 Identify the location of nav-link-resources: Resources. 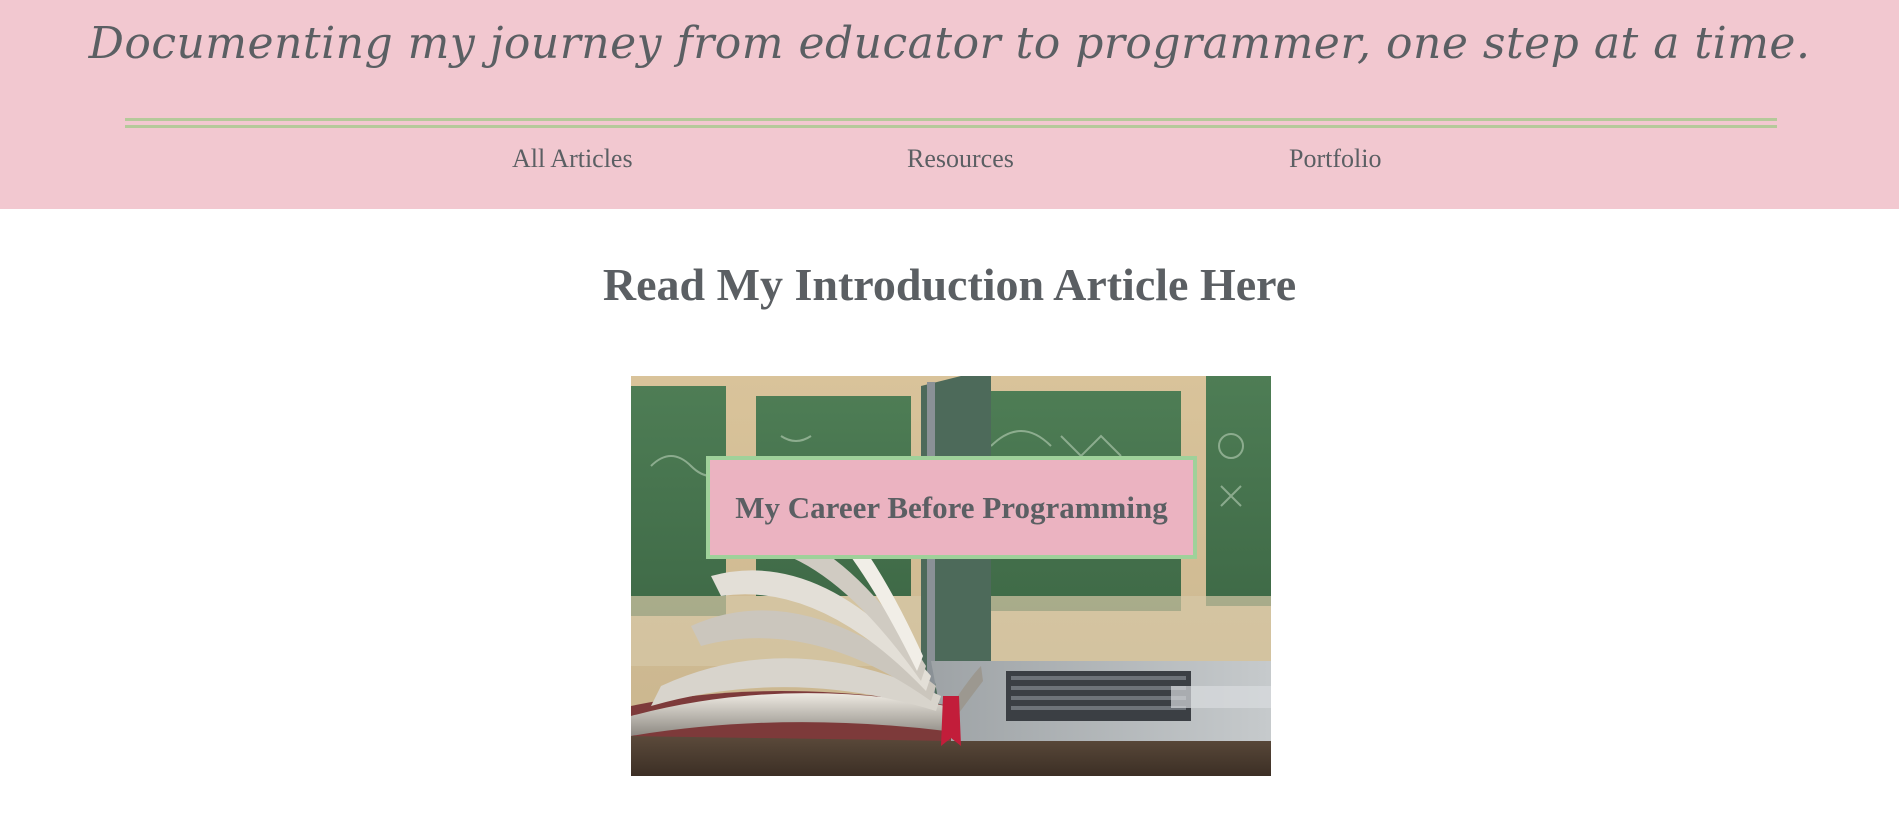
(960, 159).